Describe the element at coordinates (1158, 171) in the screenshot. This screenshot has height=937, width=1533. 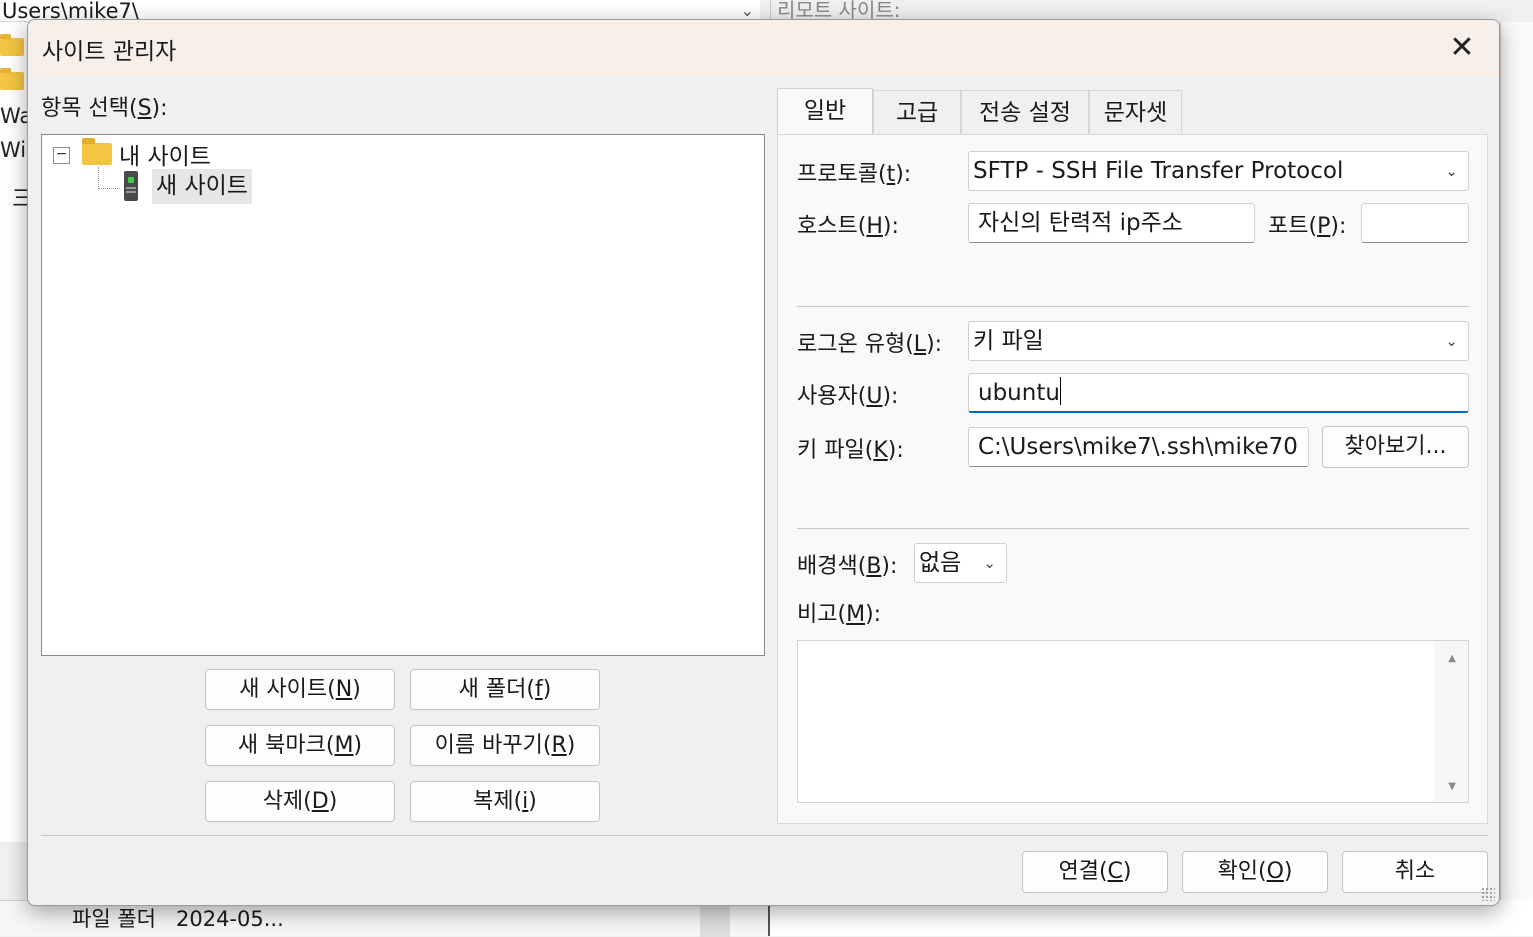
I see `protocol-value: SFTP - SSH File Transfer Protocol` at that location.